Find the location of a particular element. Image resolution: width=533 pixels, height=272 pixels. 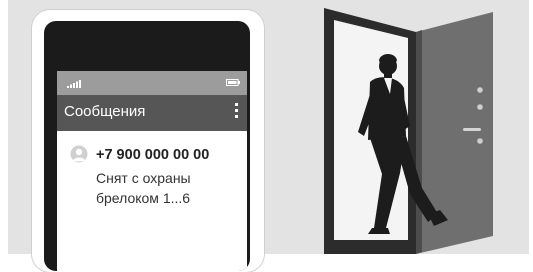

battery-icon is located at coordinates (233, 82).